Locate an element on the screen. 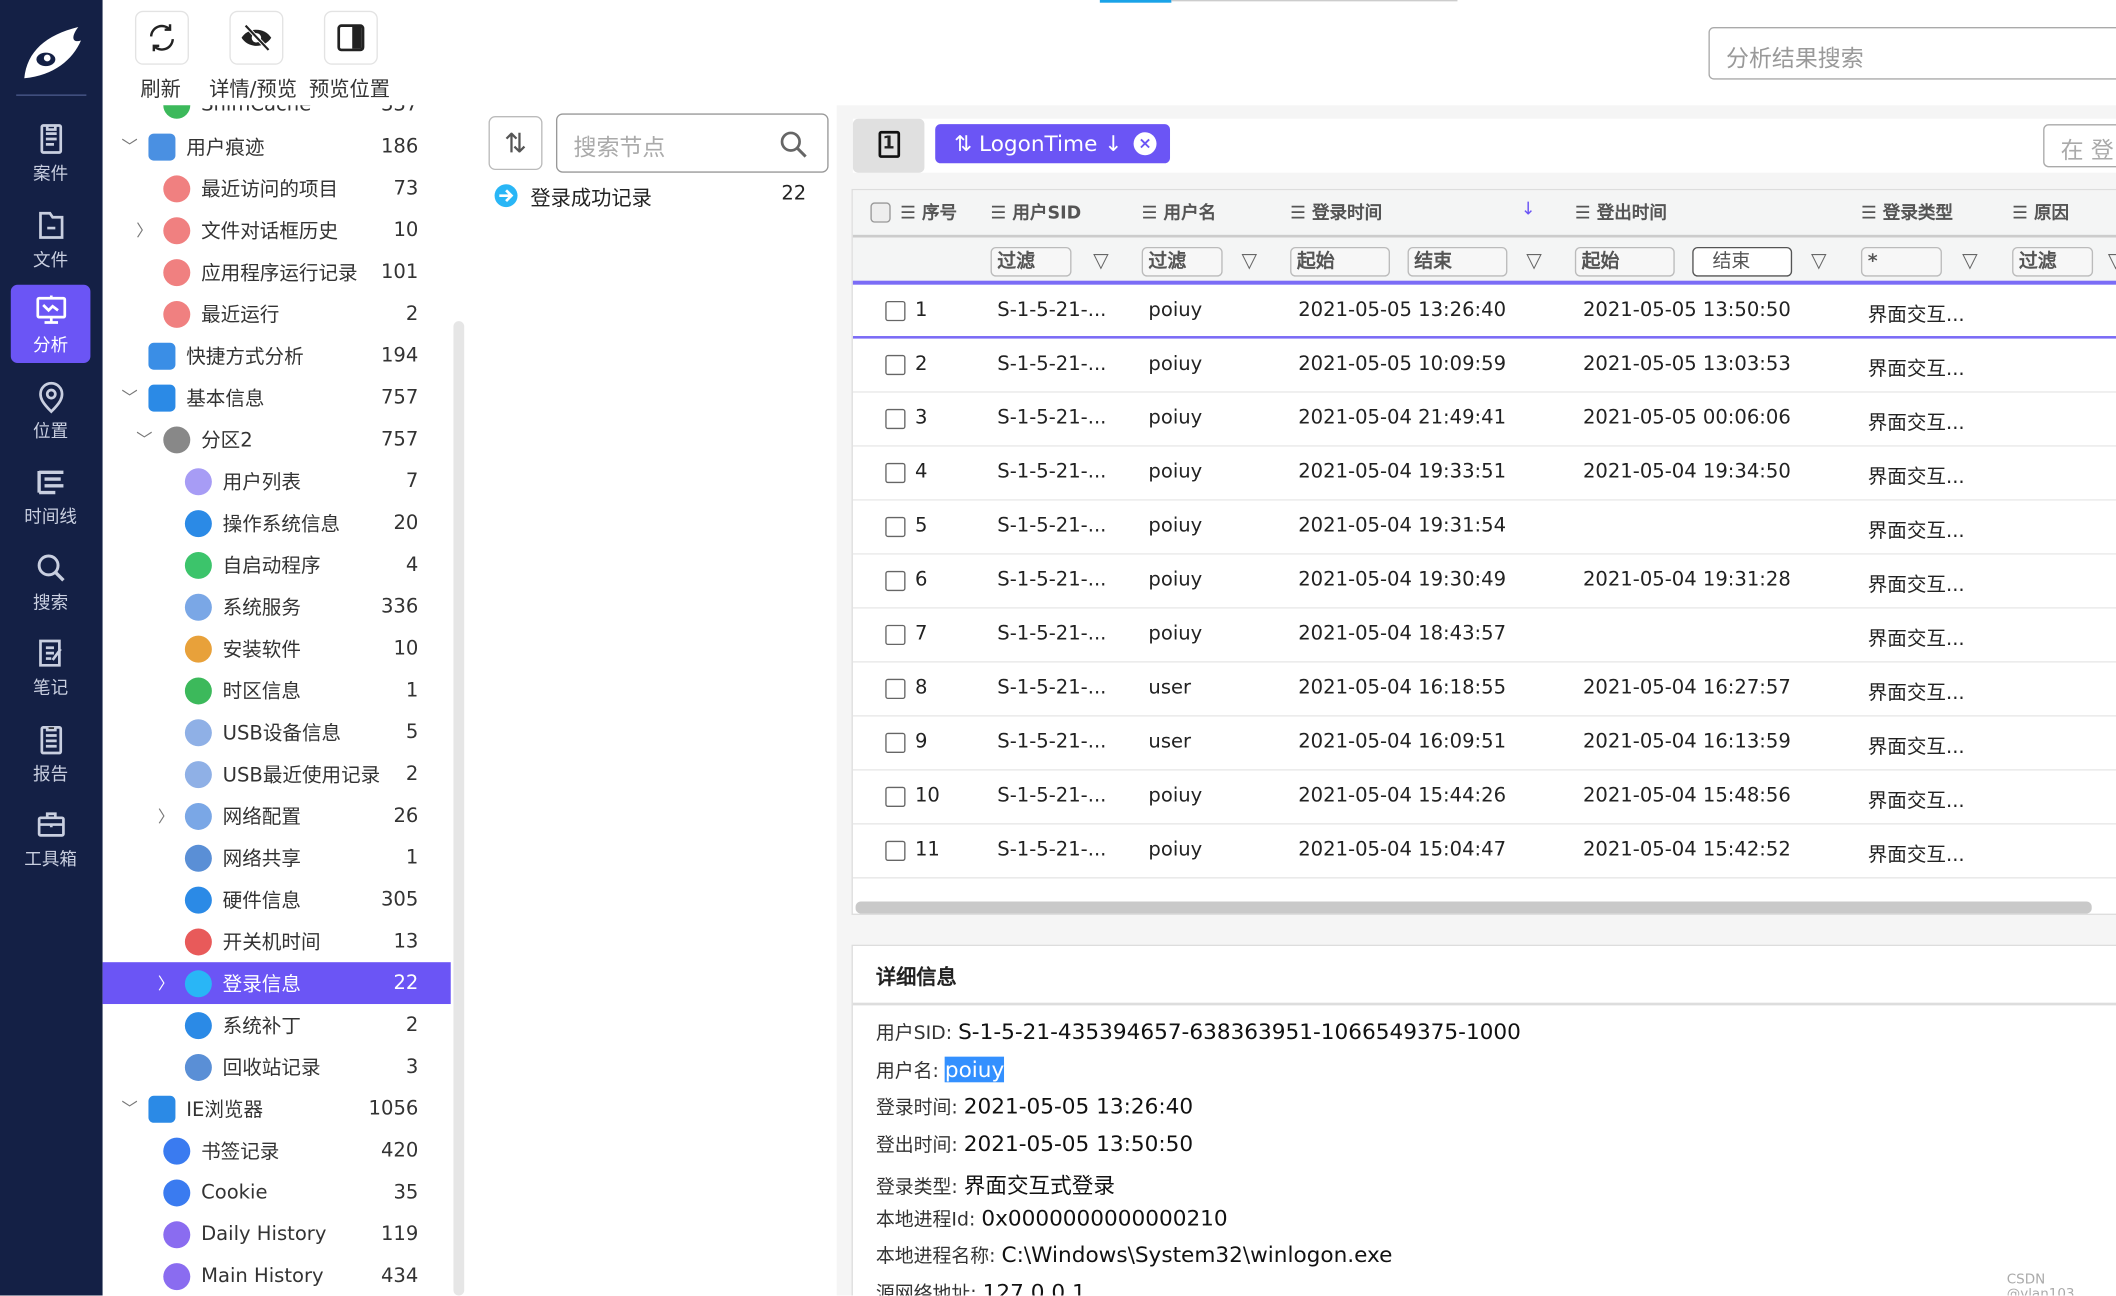 The width and height of the screenshot is (2116, 1296). nav-item-report: 报告 is located at coordinates (51, 752).